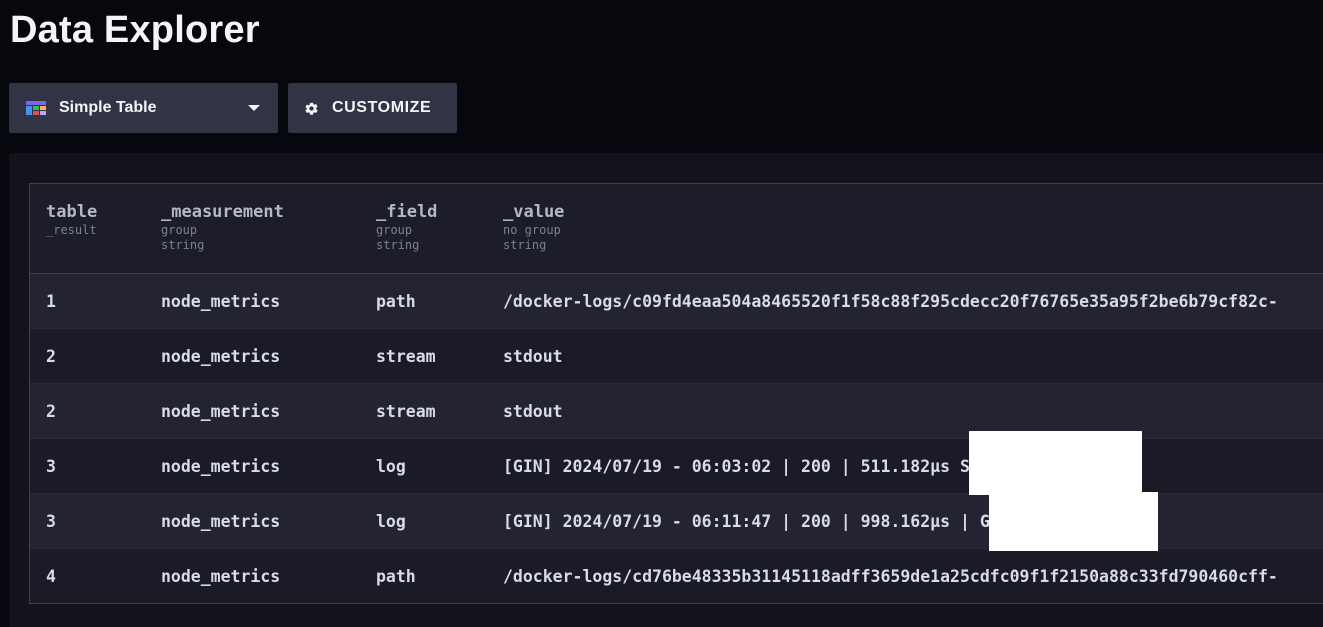  I want to click on column-header-measurement: _measurement group string, so click(222, 227).